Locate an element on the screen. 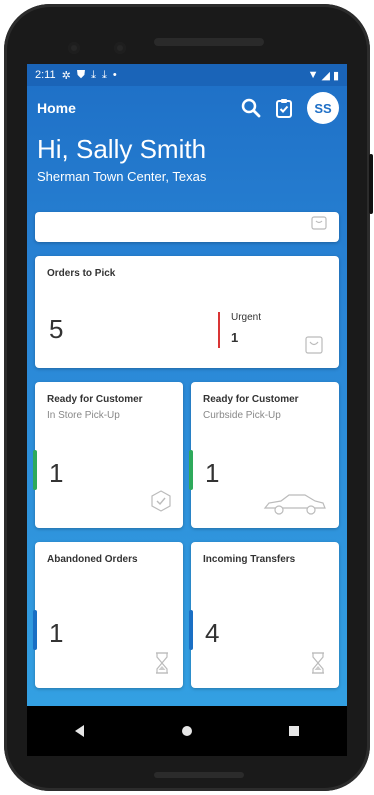 The width and height of the screenshot is (374, 795). earpiece-speaker is located at coordinates (209, 42).